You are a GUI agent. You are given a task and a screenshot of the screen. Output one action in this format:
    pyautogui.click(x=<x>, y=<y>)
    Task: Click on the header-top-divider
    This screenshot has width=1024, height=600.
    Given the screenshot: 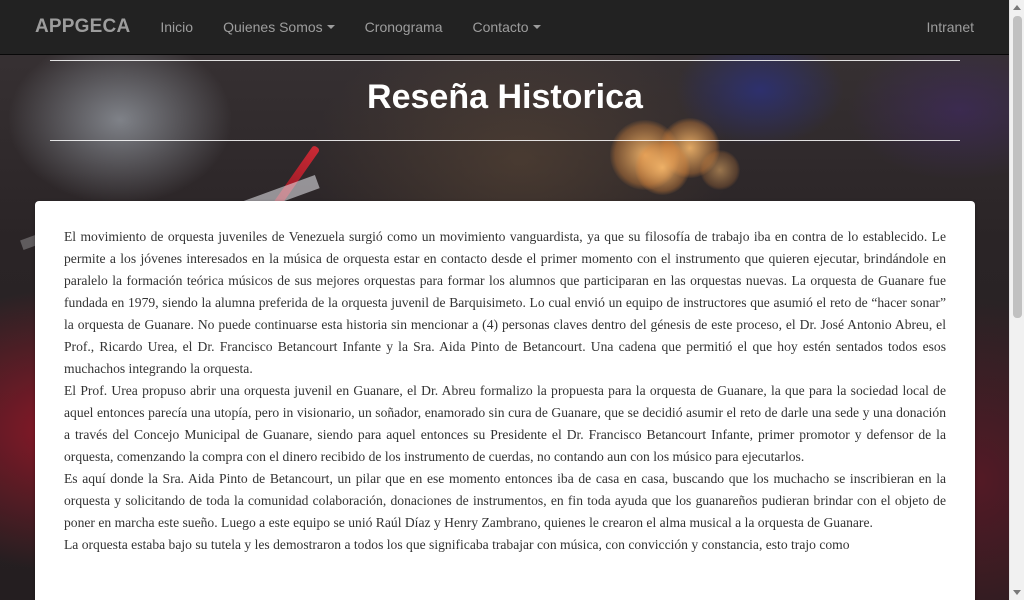 What is the action you would take?
    pyautogui.click(x=505, y=60)
    